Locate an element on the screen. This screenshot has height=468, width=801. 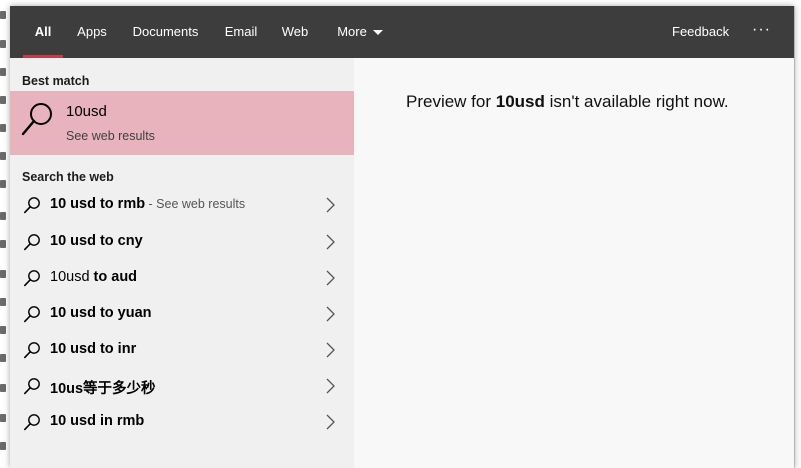
window-edge is located at coordinates (797, 237).